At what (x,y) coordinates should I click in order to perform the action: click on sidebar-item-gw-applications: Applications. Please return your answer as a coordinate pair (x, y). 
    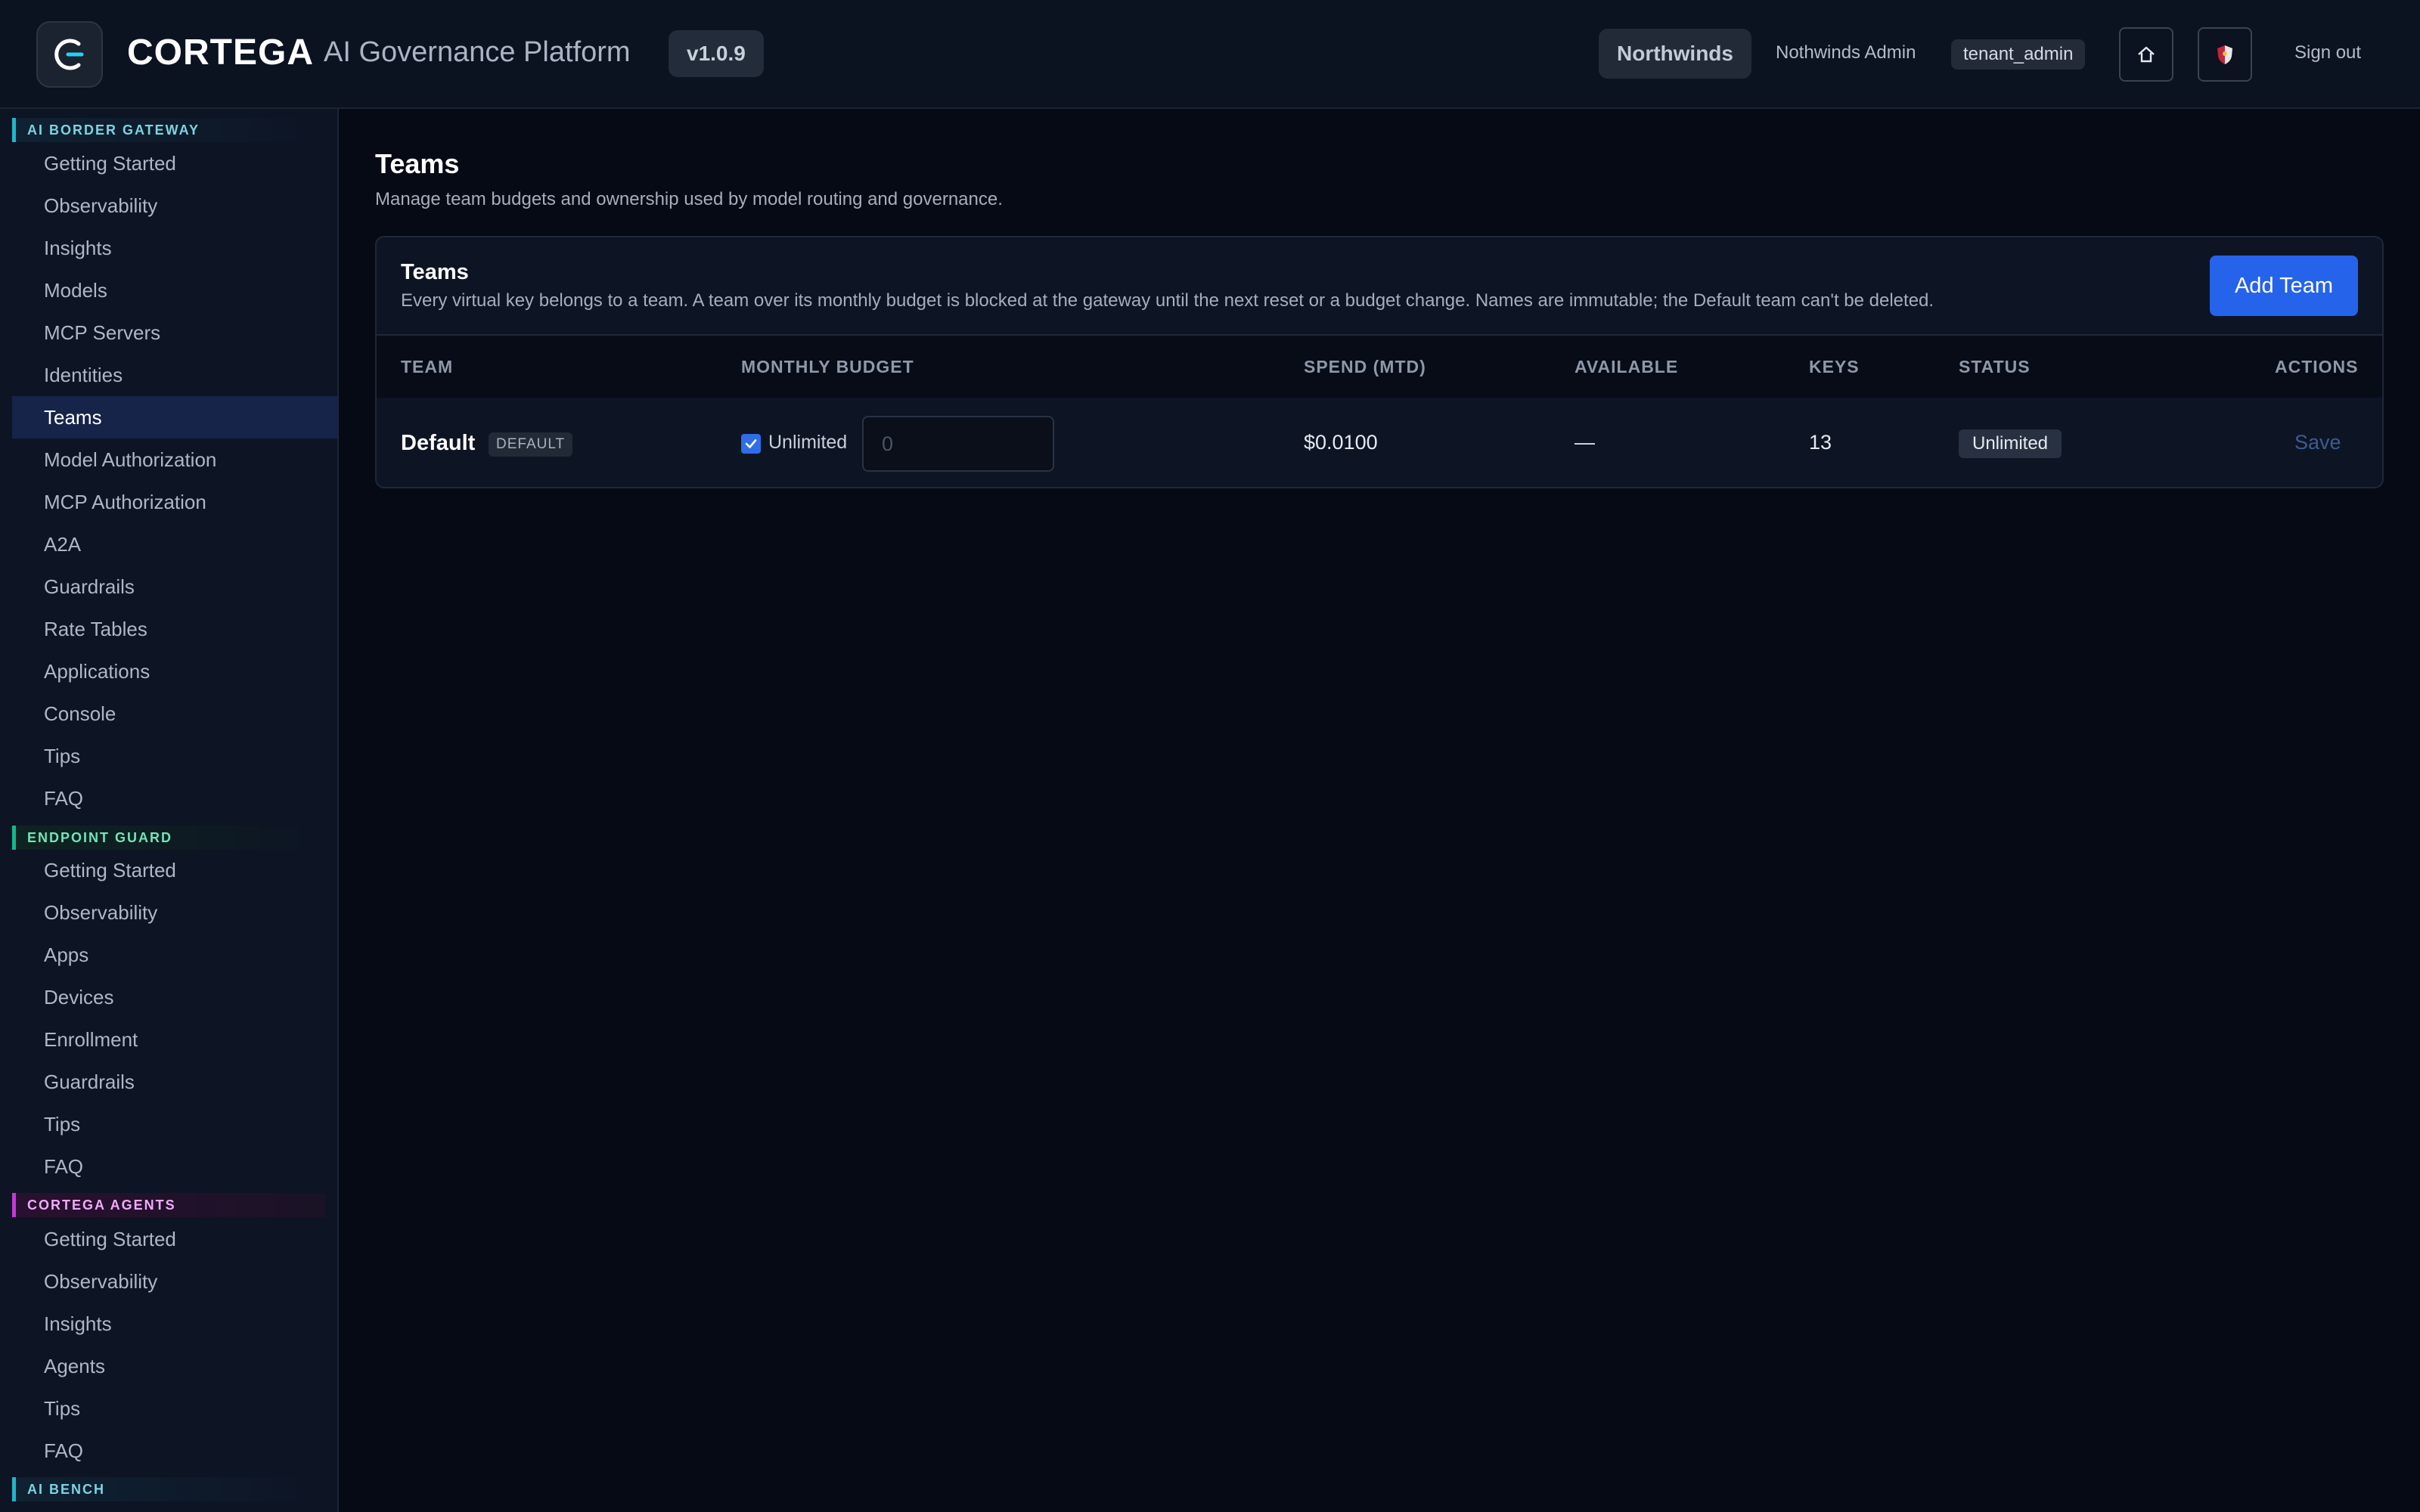
    Looking at the image, I should click on (174, 671).